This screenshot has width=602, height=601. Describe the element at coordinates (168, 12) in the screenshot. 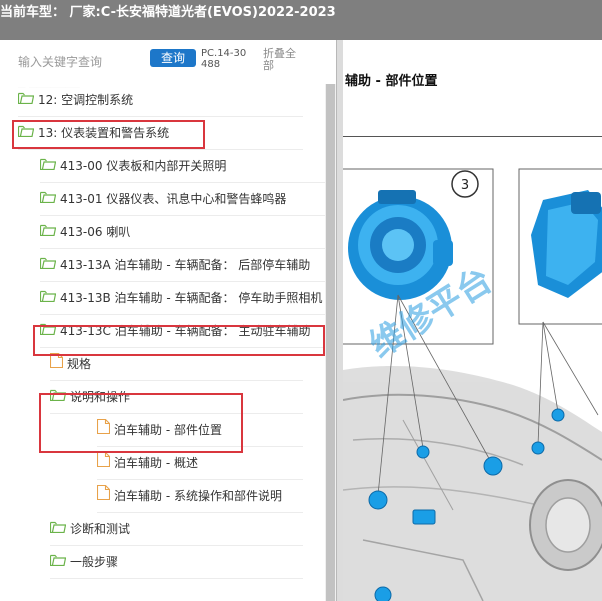

I see `current-model-title: 当前车型： 厂家:C-长安福特道光者(EVOS)2022-2023` at that location.